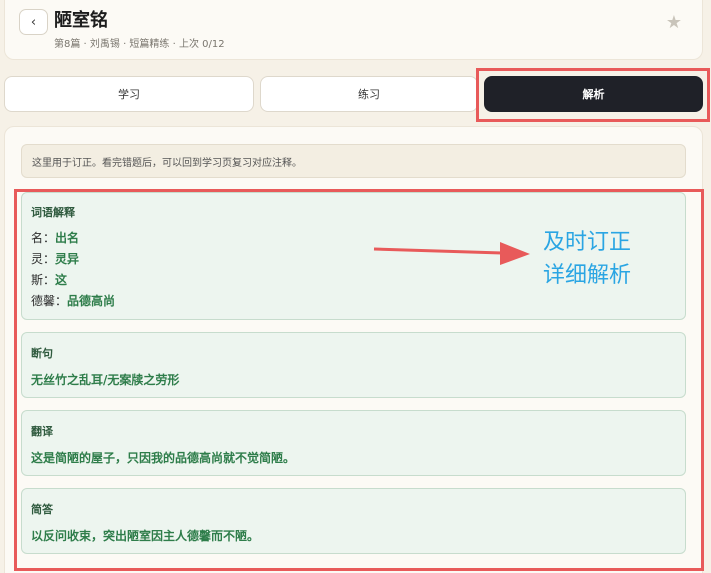 The height and width of the screenshot is (573, 711). I want to click on tab-practice-label: 练习, so click(369, 94).